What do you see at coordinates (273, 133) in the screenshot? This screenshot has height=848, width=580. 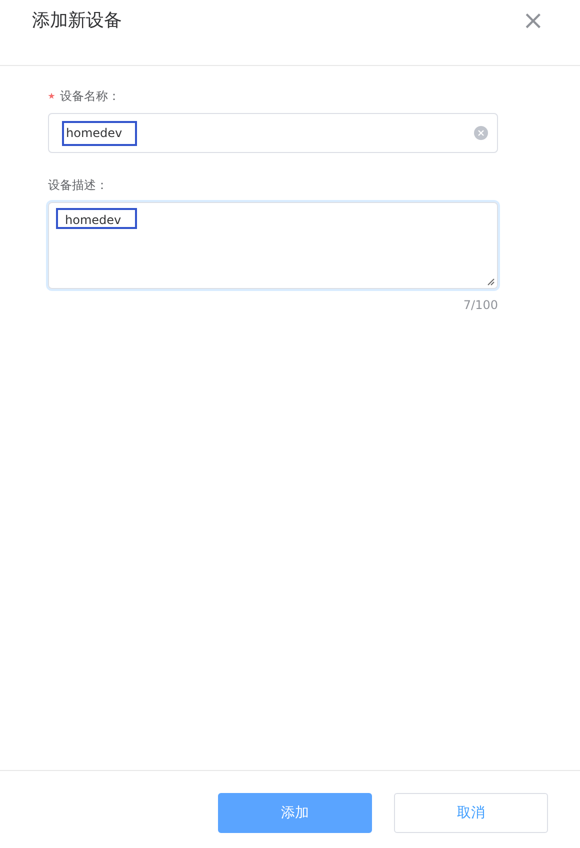 I see `name-input-field: homedev` at bounding box center [273, 133].